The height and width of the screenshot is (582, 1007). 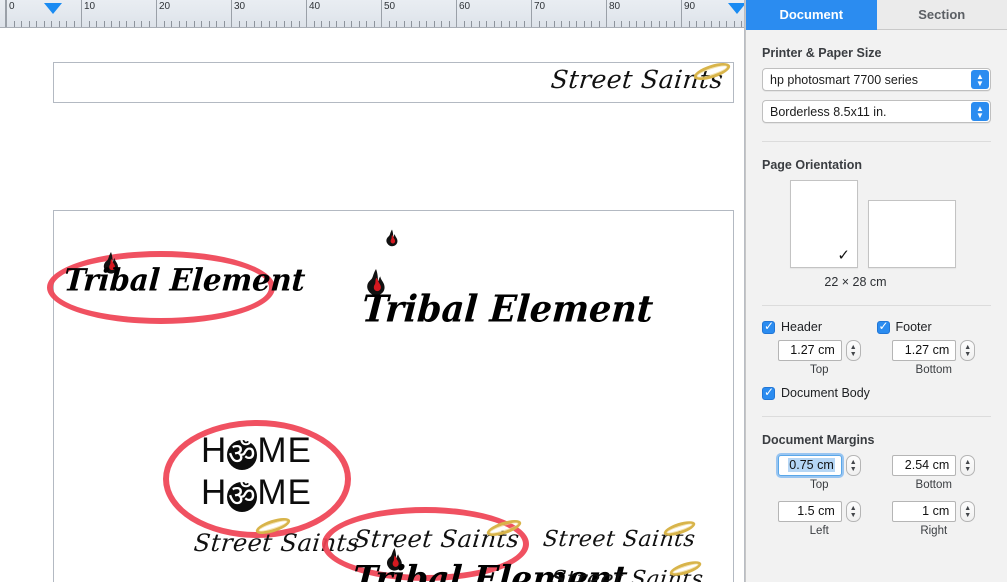 What do you see at coordinates (876, 358) in the screenshot?
I see `header-footer-fields-row: 1.27 cm ▲ ▼ Top 1.27 cm ▲ ▼ Bottom` at bounding box center [876, 358].